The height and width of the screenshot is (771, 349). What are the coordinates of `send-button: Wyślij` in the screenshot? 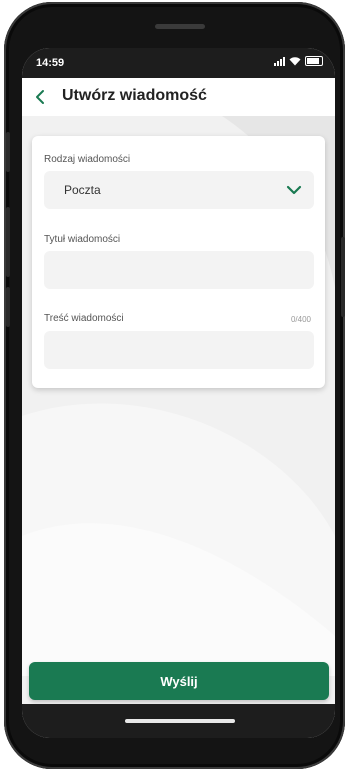 It's located at (179, 681).